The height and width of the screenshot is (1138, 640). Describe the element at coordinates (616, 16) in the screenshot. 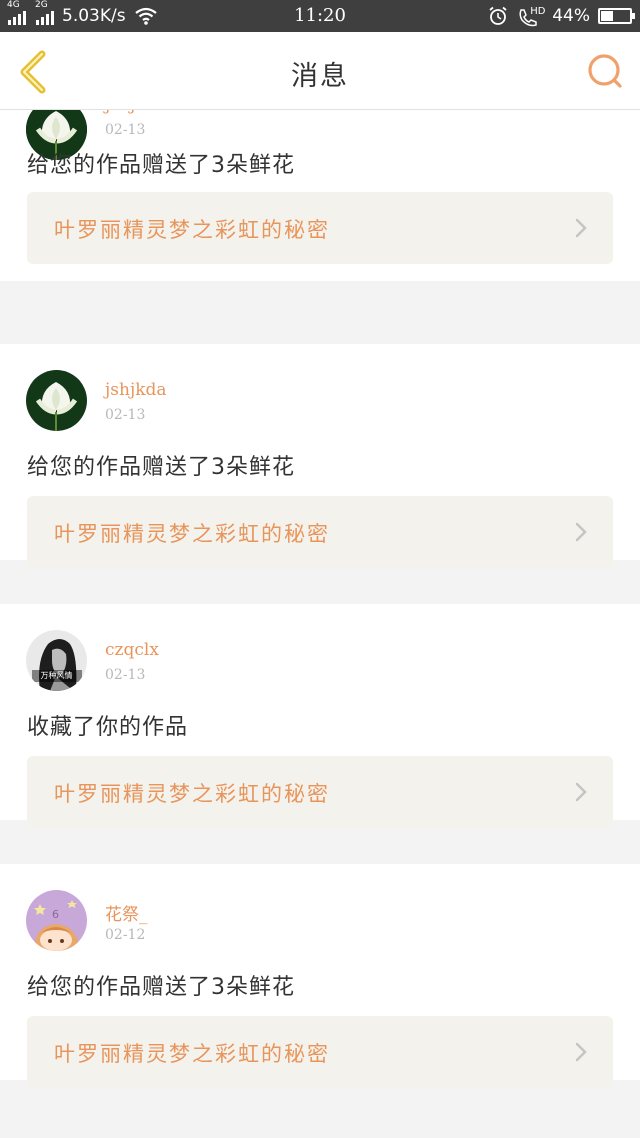

I see `battery-icon` at that location.